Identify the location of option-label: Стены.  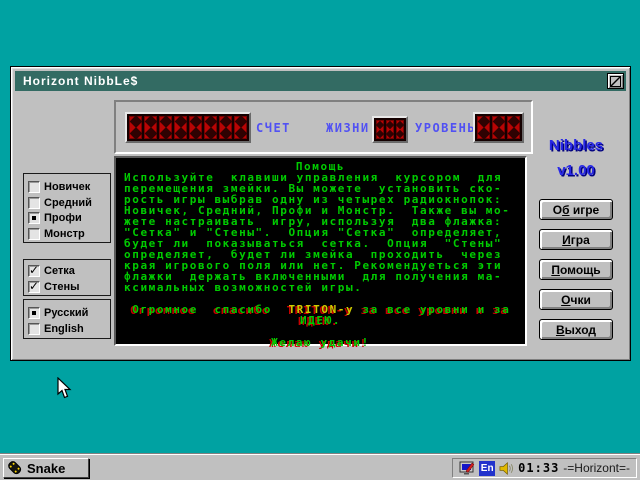
(62, 287).